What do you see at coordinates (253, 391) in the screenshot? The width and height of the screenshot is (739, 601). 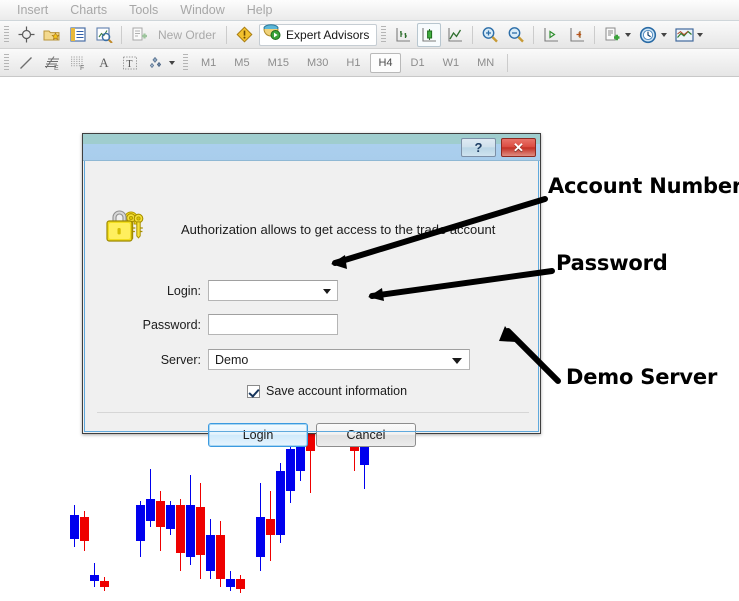 I see `save-account-checkbox` at bounding box center [253, 391].